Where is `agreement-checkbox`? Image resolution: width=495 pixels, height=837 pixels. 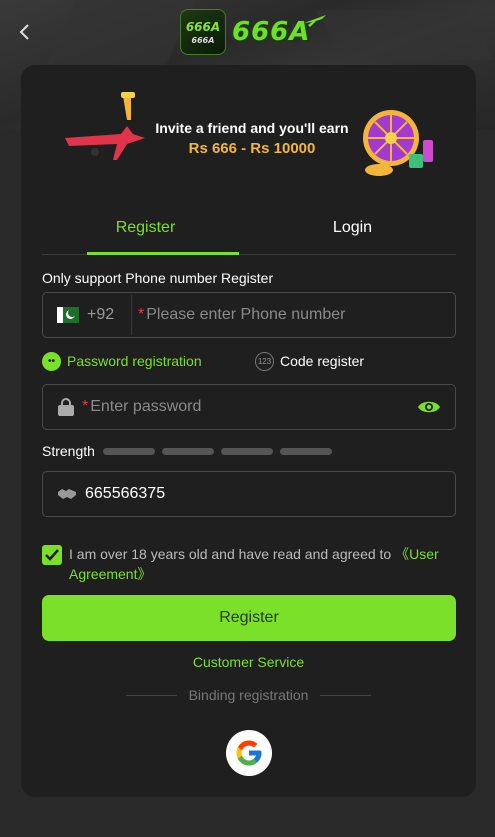 agreement-checkbox is located at coordinates (52, 555).